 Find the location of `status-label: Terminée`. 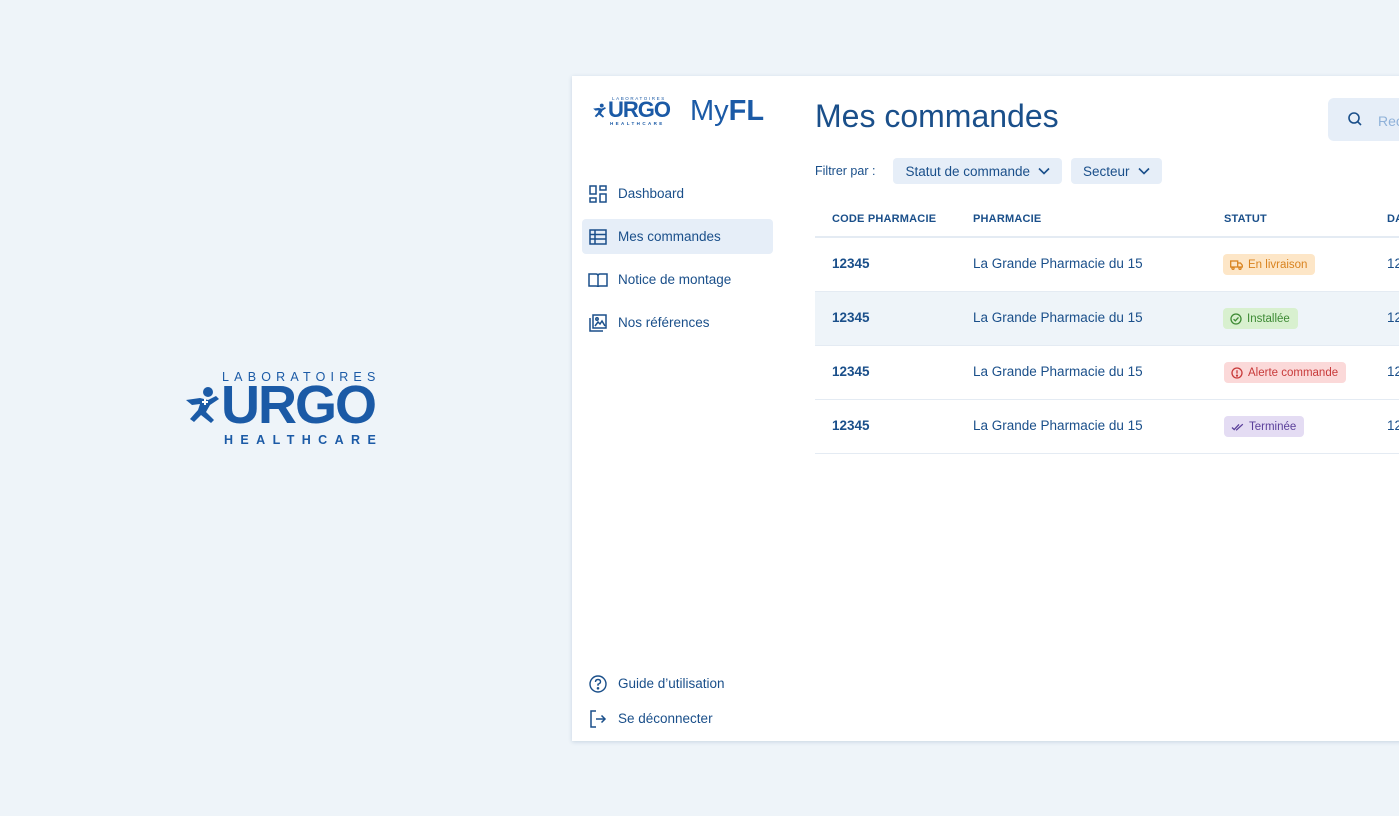

status-label: Terminée is located at coordinates (1273, 426).